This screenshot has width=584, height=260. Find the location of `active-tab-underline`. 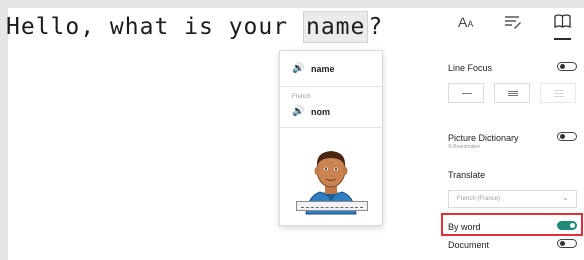

active-tab-underline is located at coordinates (562, 39).